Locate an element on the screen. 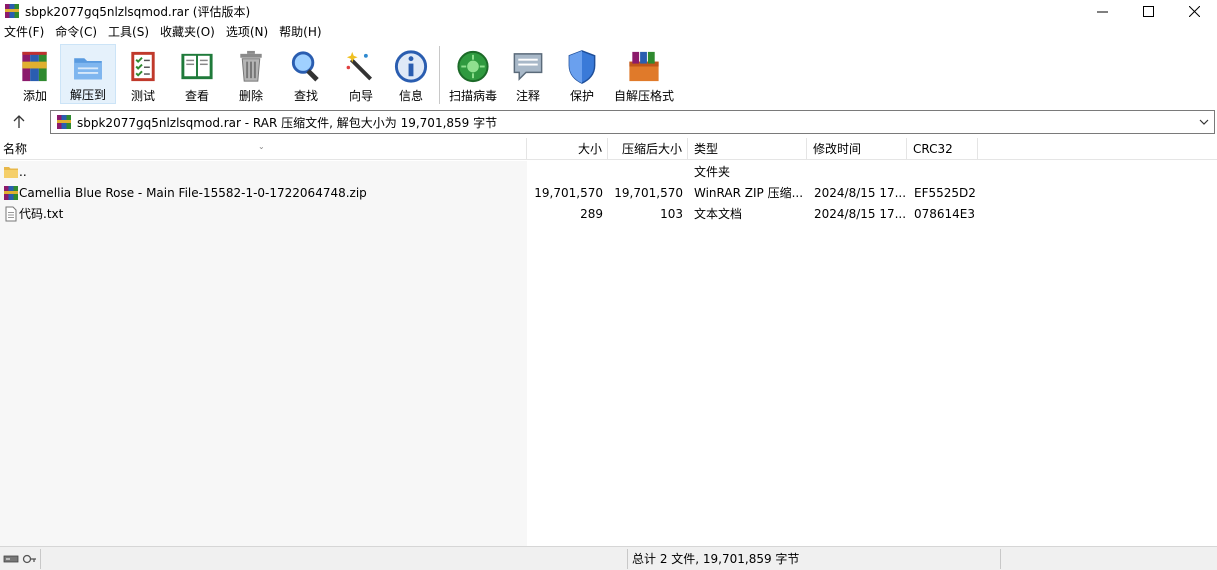  menu-tools: 工具(S) is located at coordinates (130, 32).